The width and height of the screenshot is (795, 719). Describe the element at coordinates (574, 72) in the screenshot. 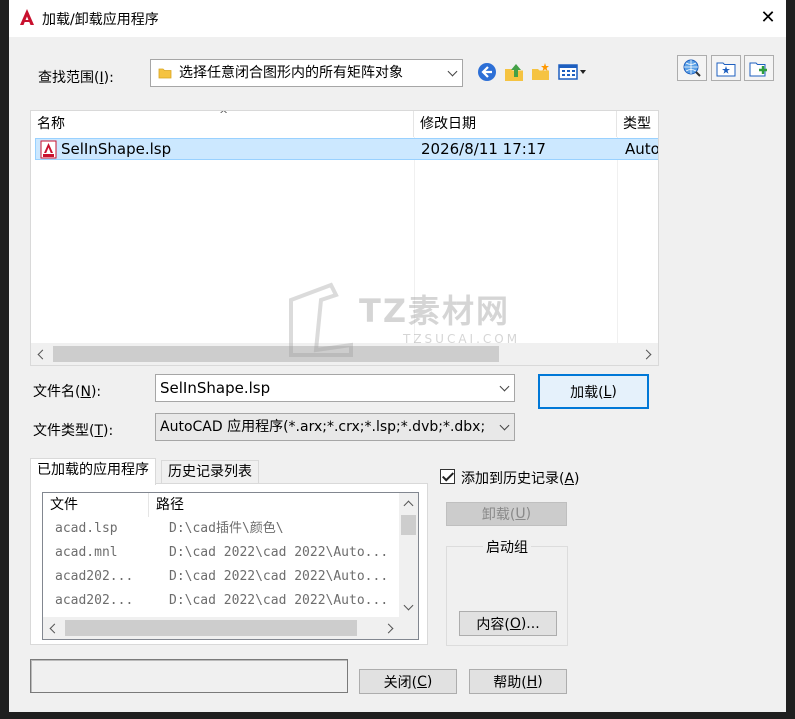

I see `views-menu-icon` at that location.